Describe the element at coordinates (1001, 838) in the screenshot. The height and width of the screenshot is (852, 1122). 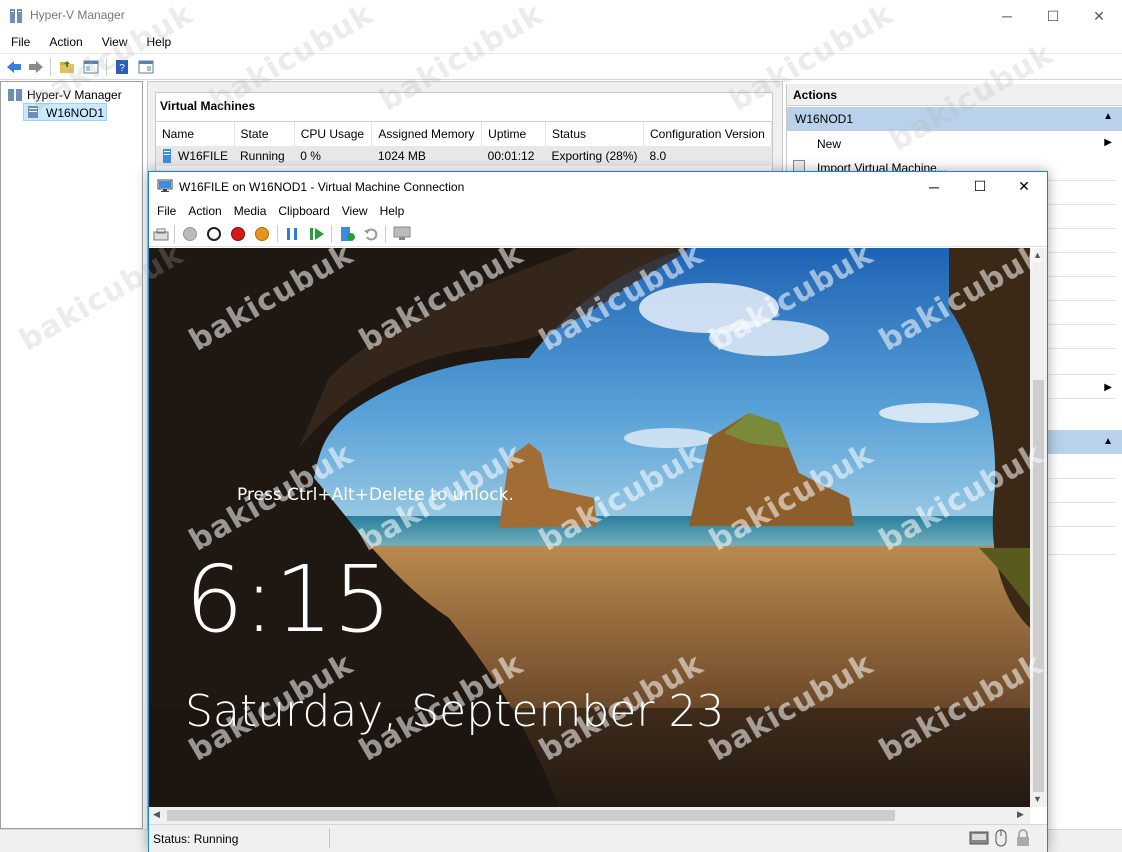
I see `mouse-icon` at that location.